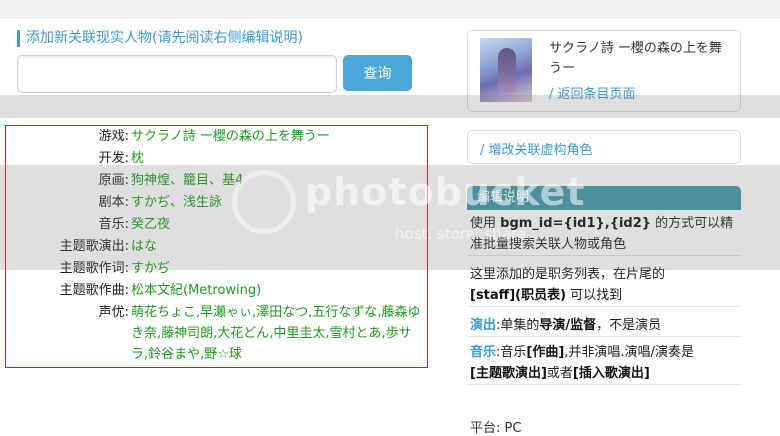 Image resolution: width=780 pixels, height=436 pixels. What do you see at coordinates (113, 312) in the screenshot?
I see `staff-label: 声优:` at bounding box center [113, 312].